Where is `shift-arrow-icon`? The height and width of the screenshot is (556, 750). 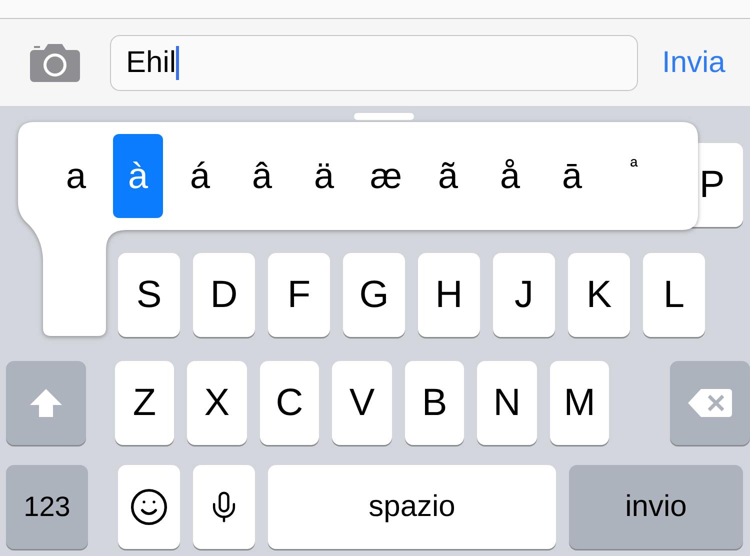
shift-arrow-icon is located at coordinates (45, 403).